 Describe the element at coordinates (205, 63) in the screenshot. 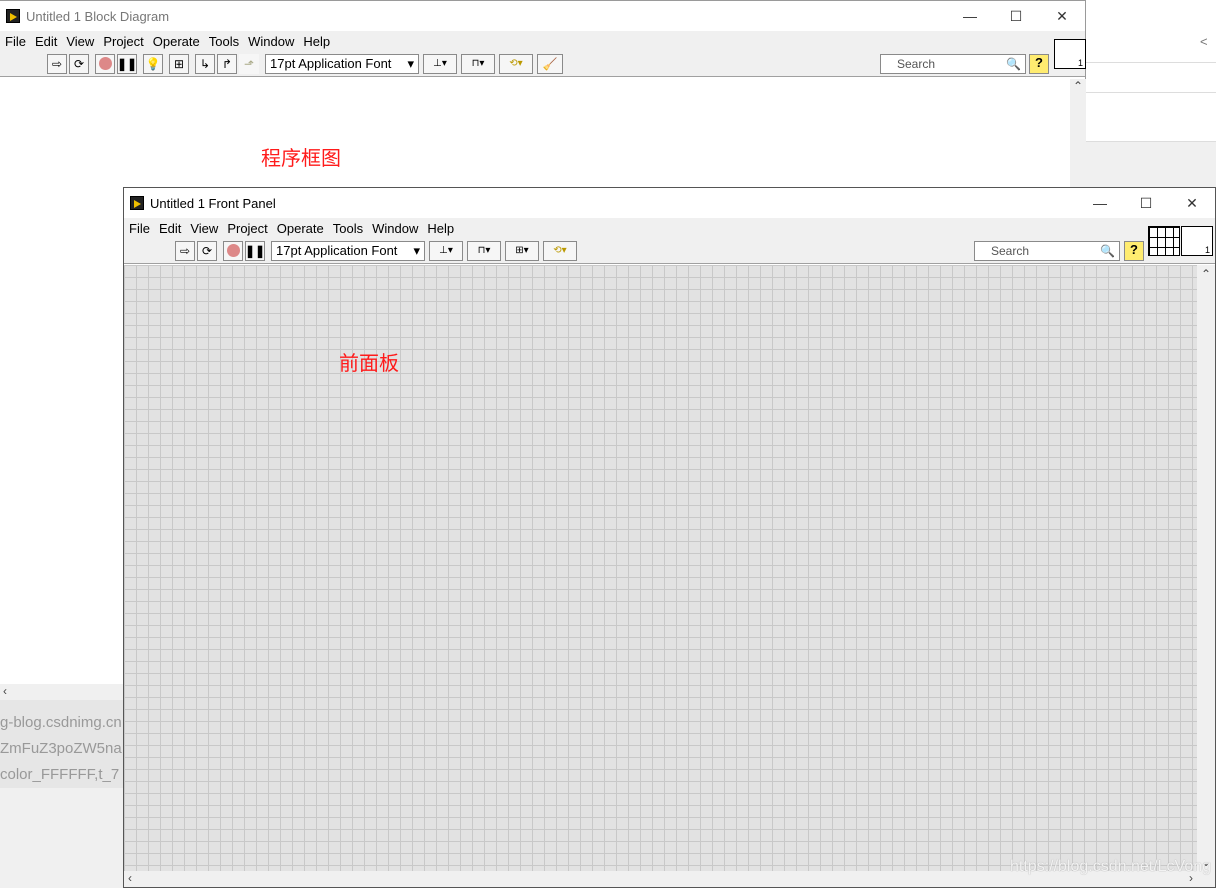

I see `step-into-button: ↳` at that location.